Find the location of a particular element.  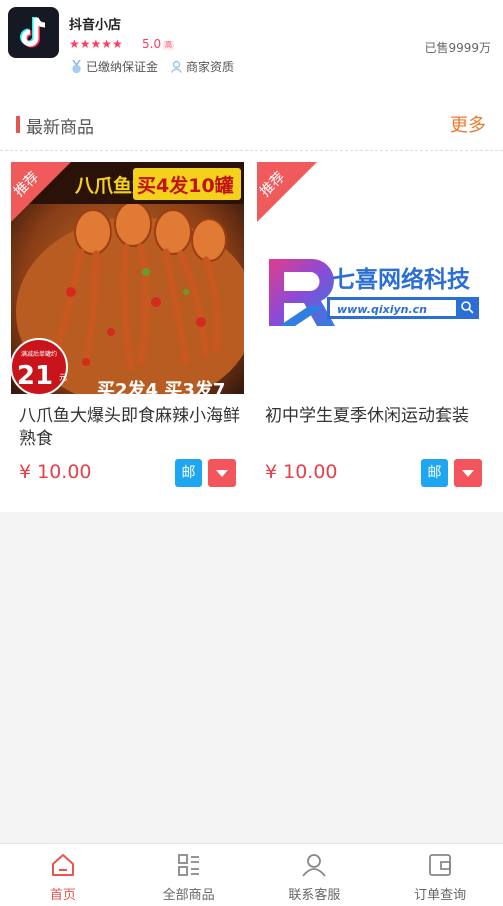

brand-url: www.qixiyn.cn is located at coordinates (382, 309).